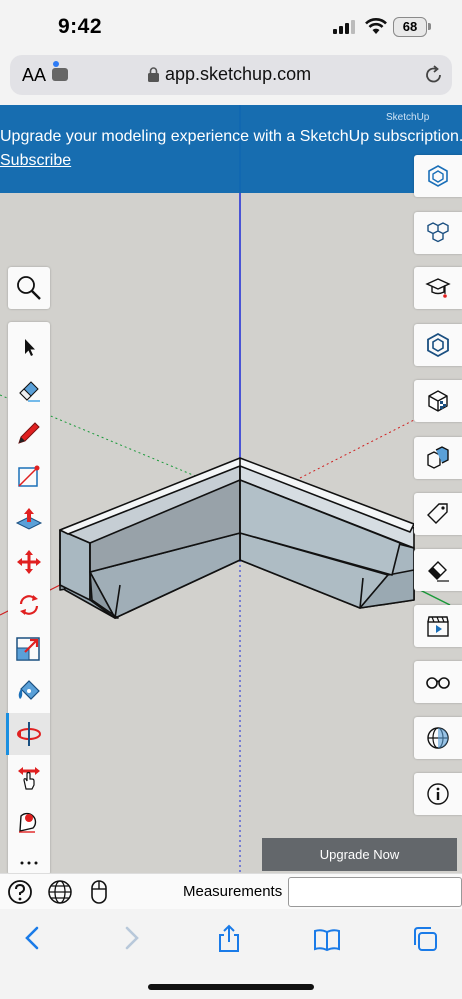 This screenshot has width=462, height=999. What do you see at coordinates (60, 892) in the screenshot?
I see `globe-icon` at bounding box center [60, 892].